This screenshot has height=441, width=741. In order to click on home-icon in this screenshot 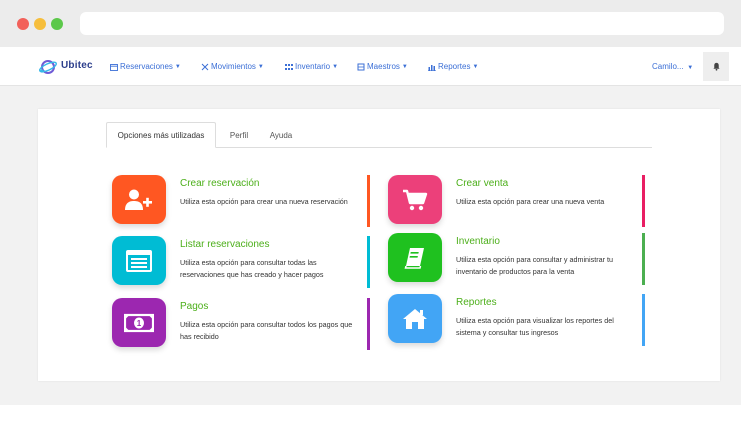, I will do `click(415, 318)`.